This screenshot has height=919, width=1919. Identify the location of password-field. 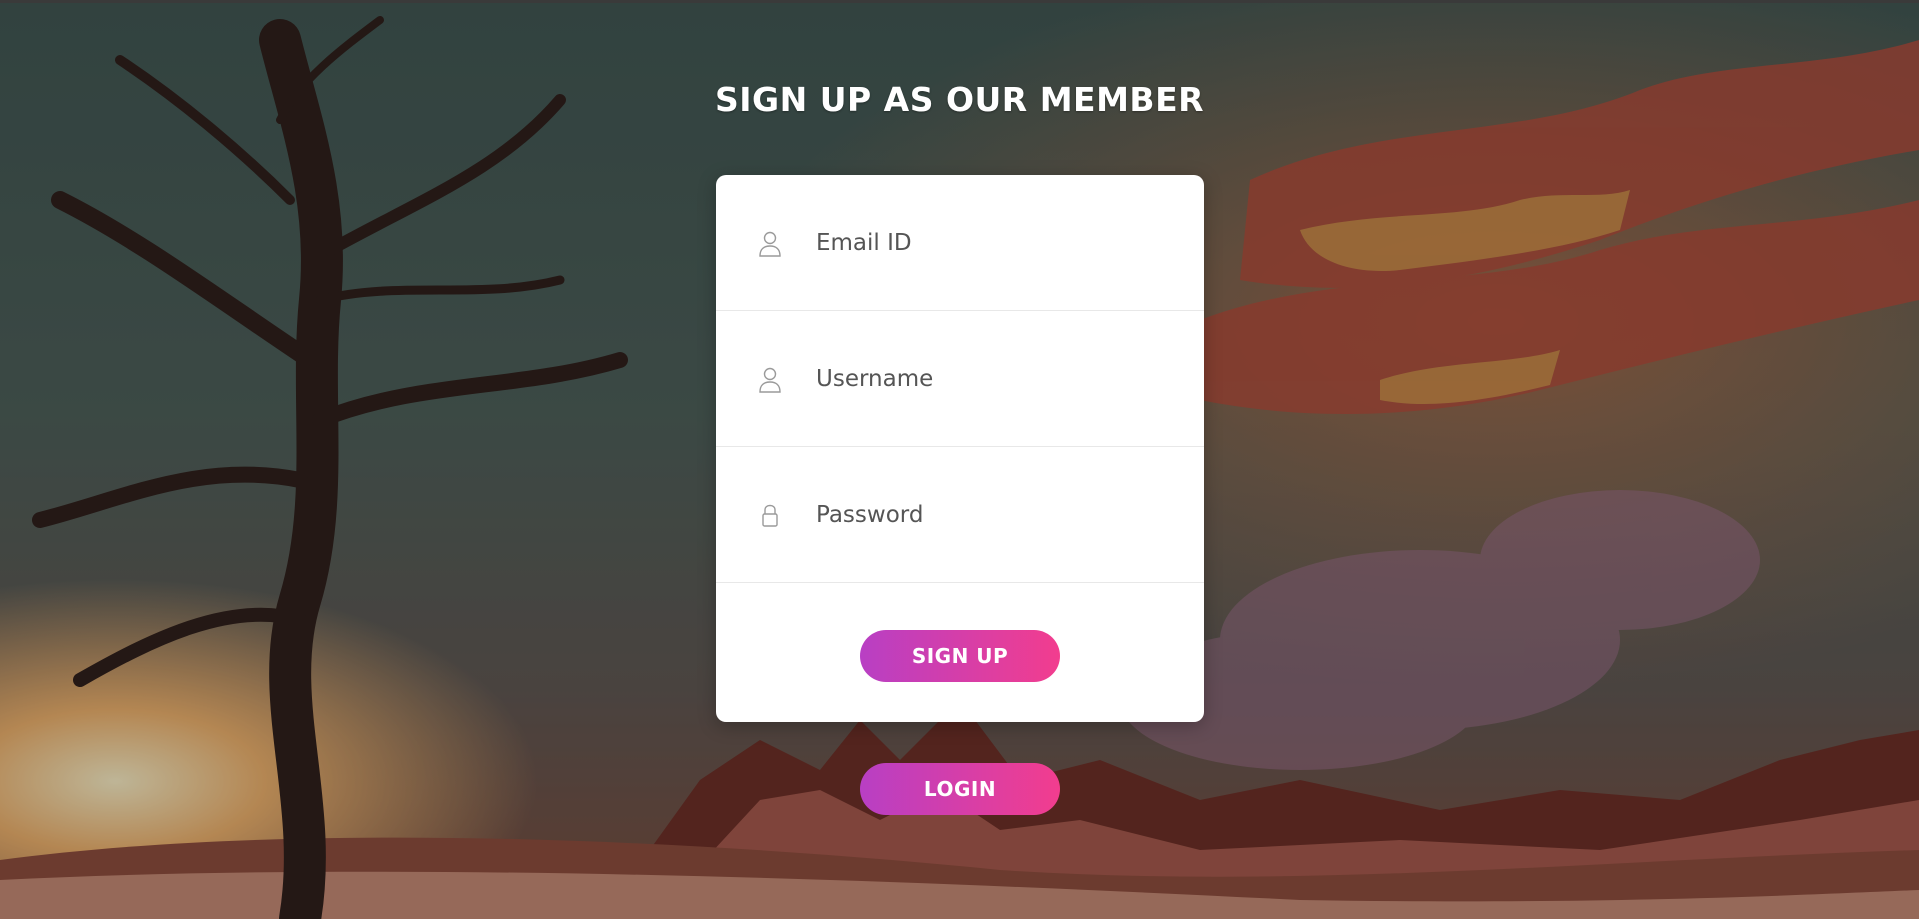
(996, 515).